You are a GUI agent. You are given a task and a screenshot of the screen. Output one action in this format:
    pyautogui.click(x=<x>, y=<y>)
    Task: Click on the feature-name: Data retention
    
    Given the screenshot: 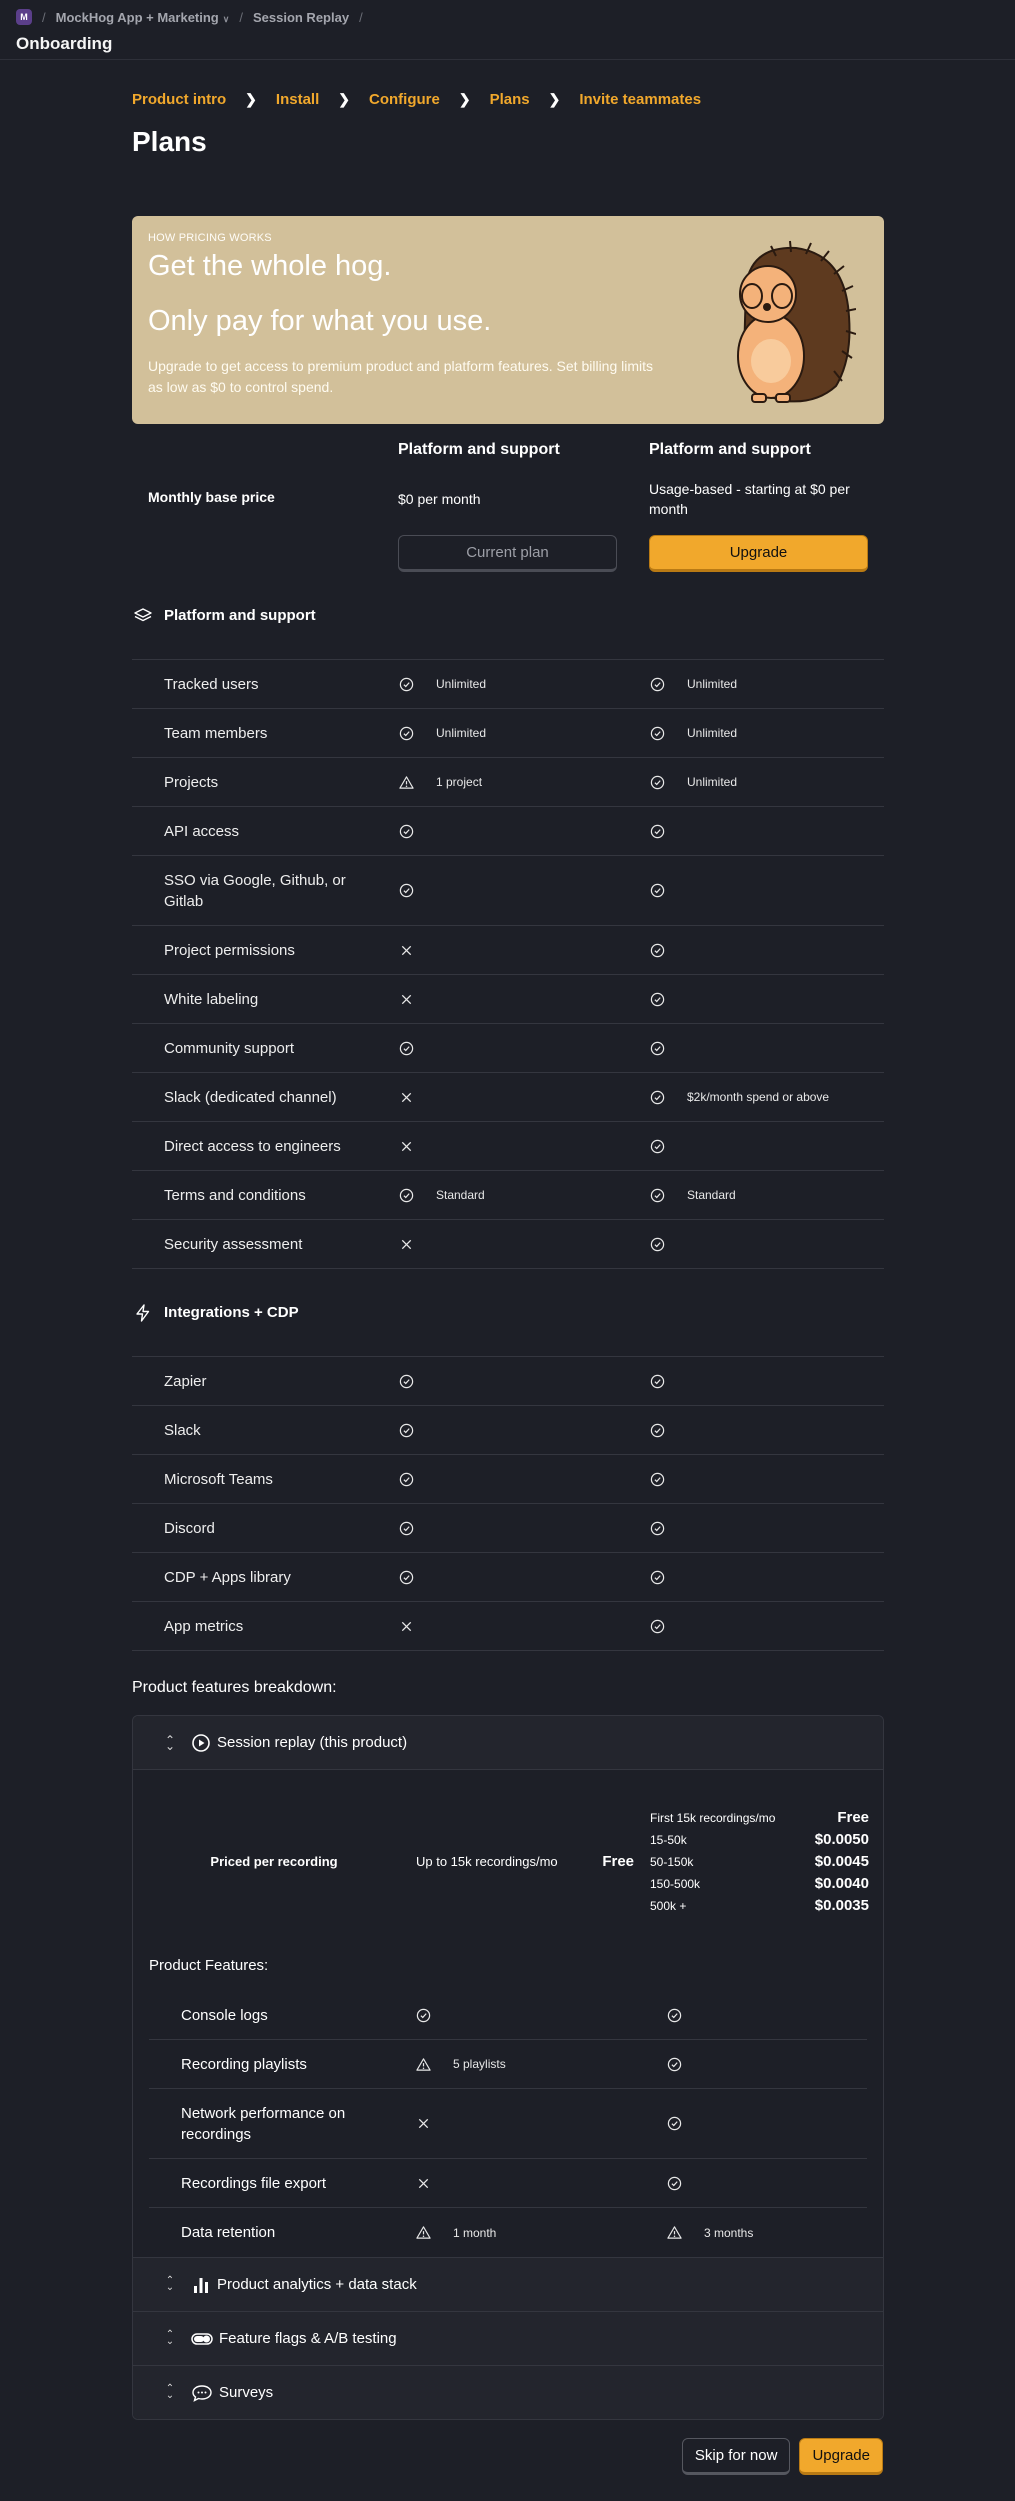 What is the action you would take?
    pyautogui.click(x=228, y=2232)
    